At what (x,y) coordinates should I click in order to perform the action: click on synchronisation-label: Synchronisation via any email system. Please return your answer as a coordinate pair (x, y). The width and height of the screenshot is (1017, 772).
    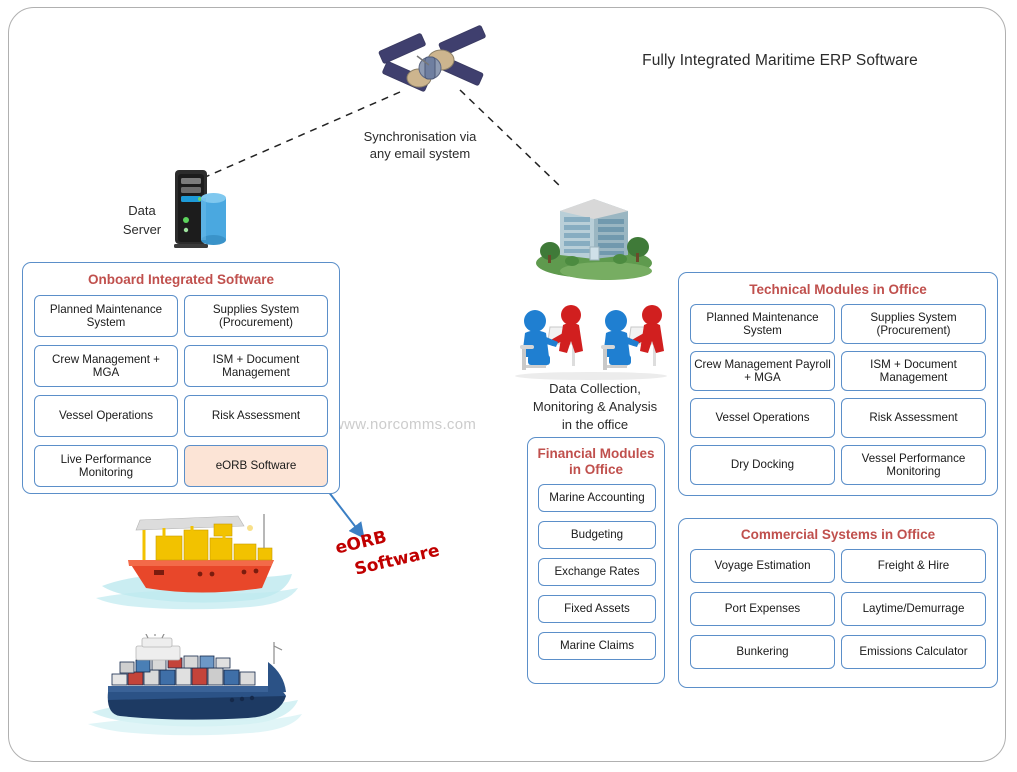
    Looking at the image, I should click on (420, 145).